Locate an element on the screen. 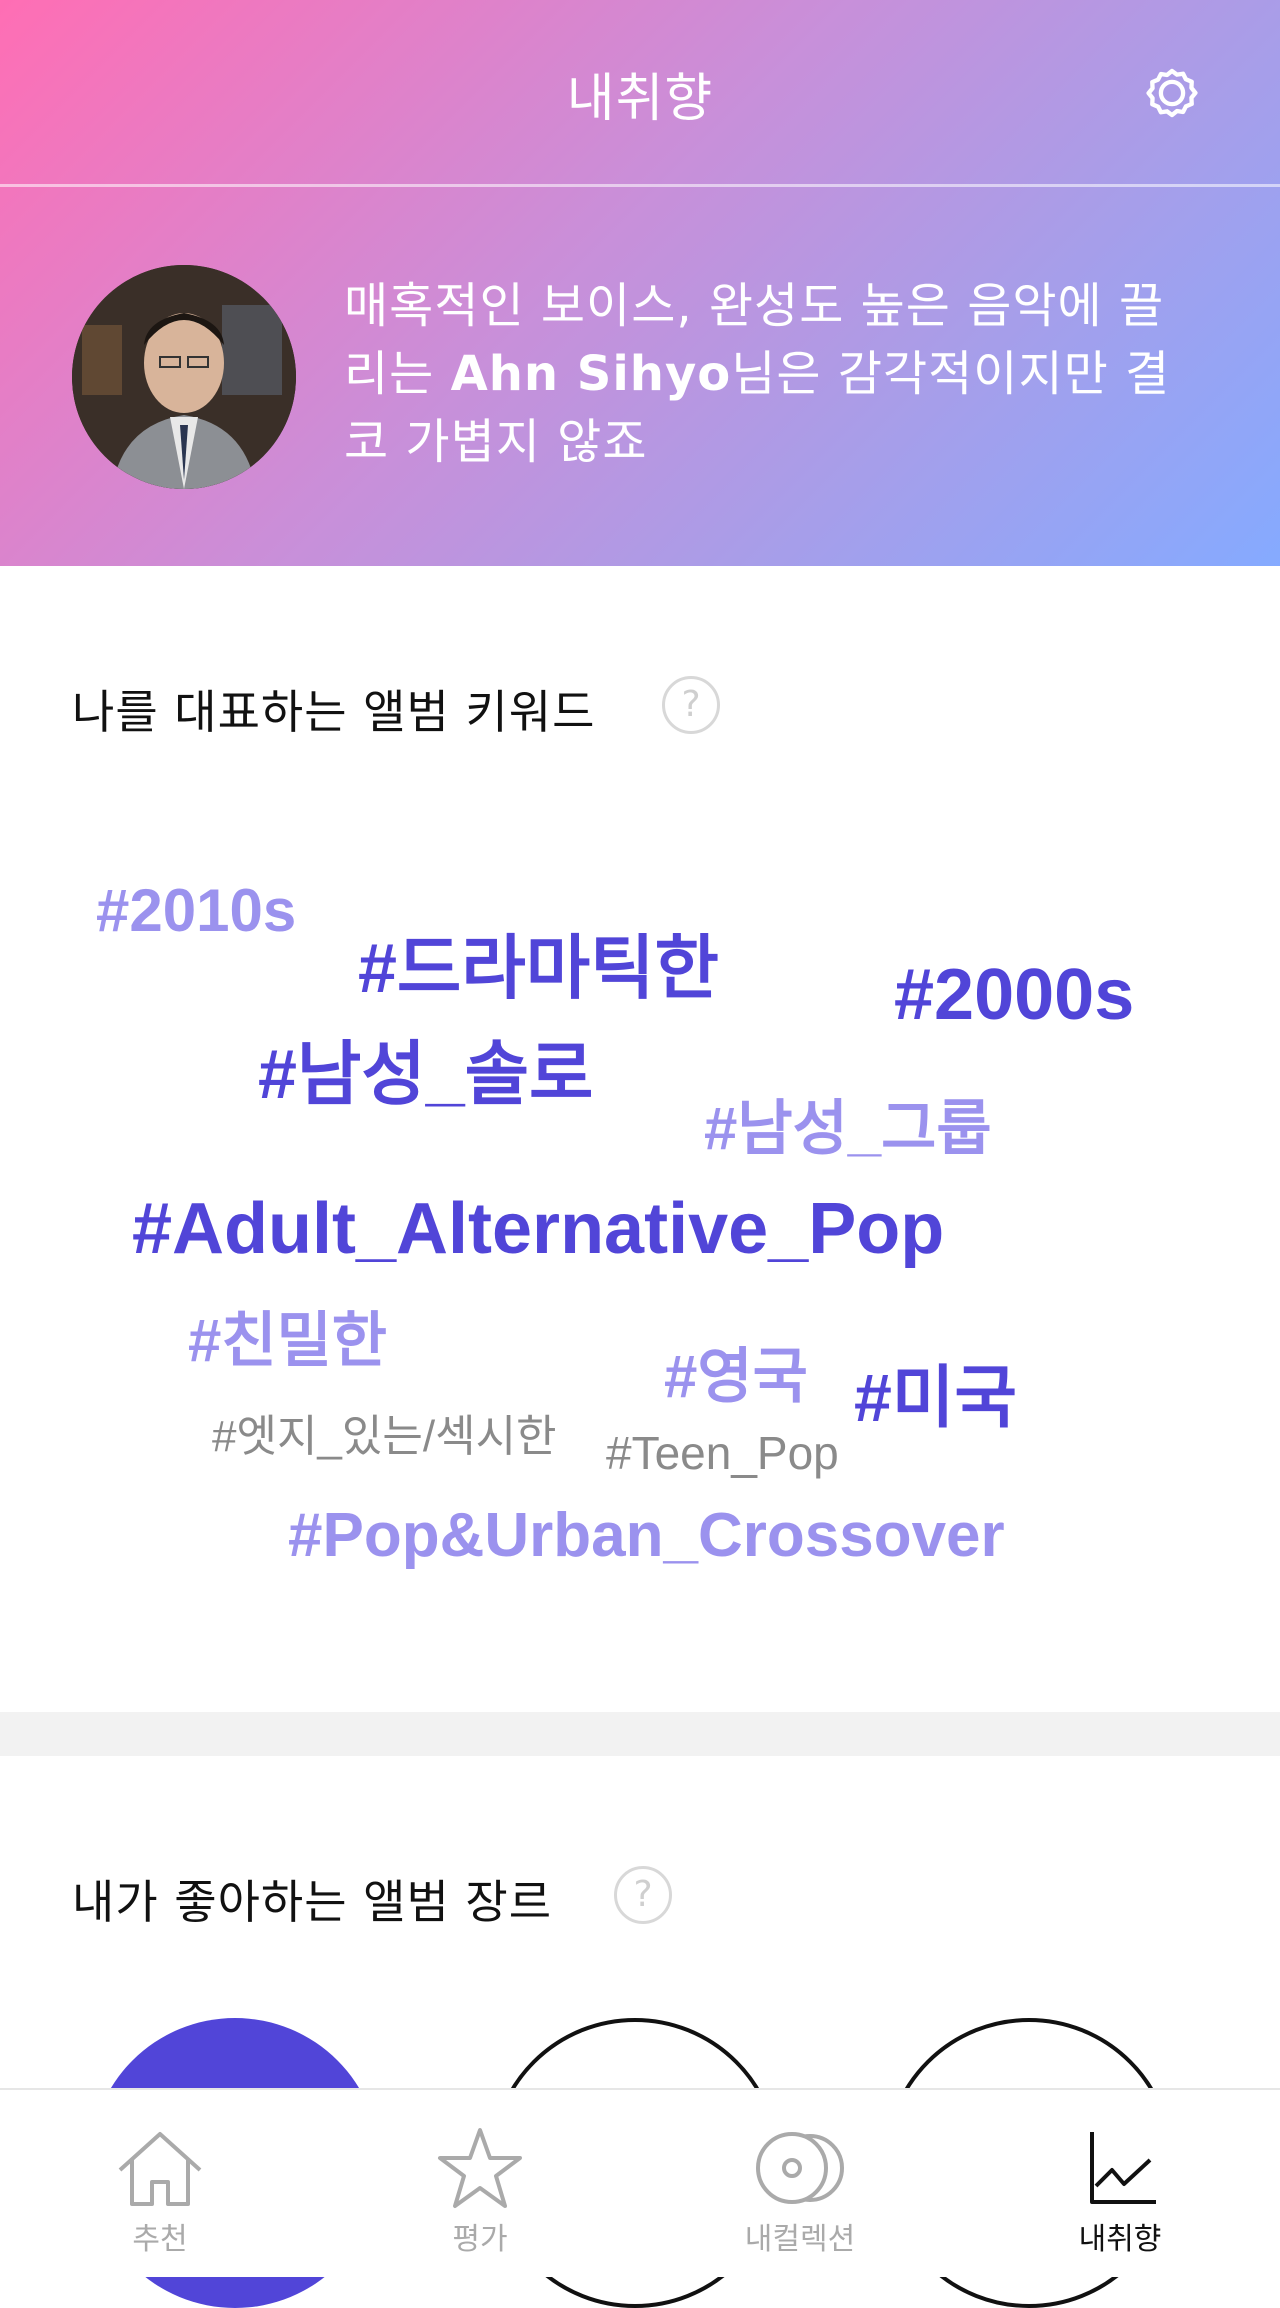 The width and height of the screenshot is (1280, 2308). keyword-tag: #남성_솔로 is located at coordinates (425, 1068).